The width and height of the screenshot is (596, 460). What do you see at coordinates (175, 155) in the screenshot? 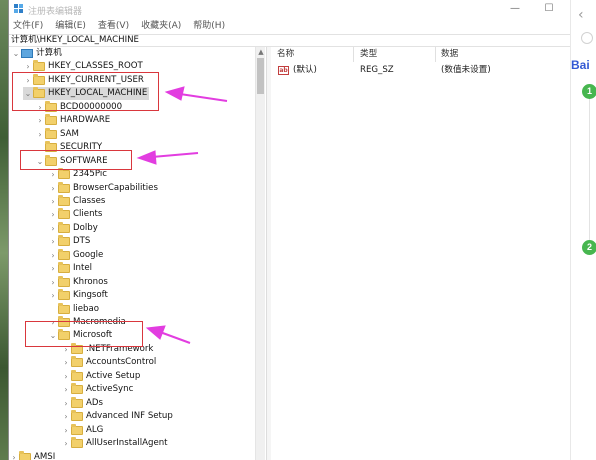
I see `pointer-arrow-software` at bounding box center [175, 155].